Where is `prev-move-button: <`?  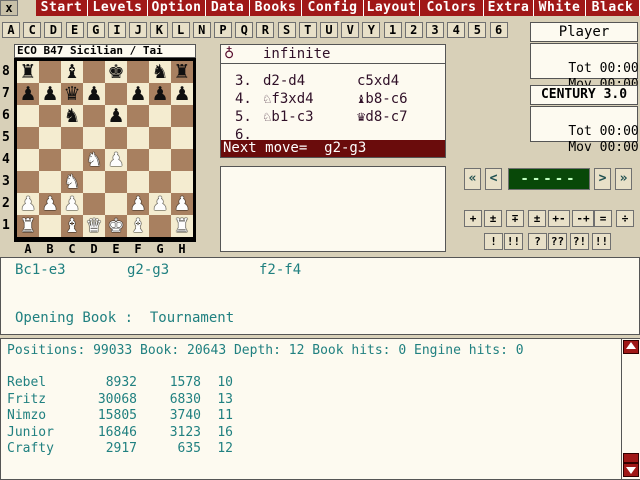 prev-move-button: < is located at coordinates (493, 179).